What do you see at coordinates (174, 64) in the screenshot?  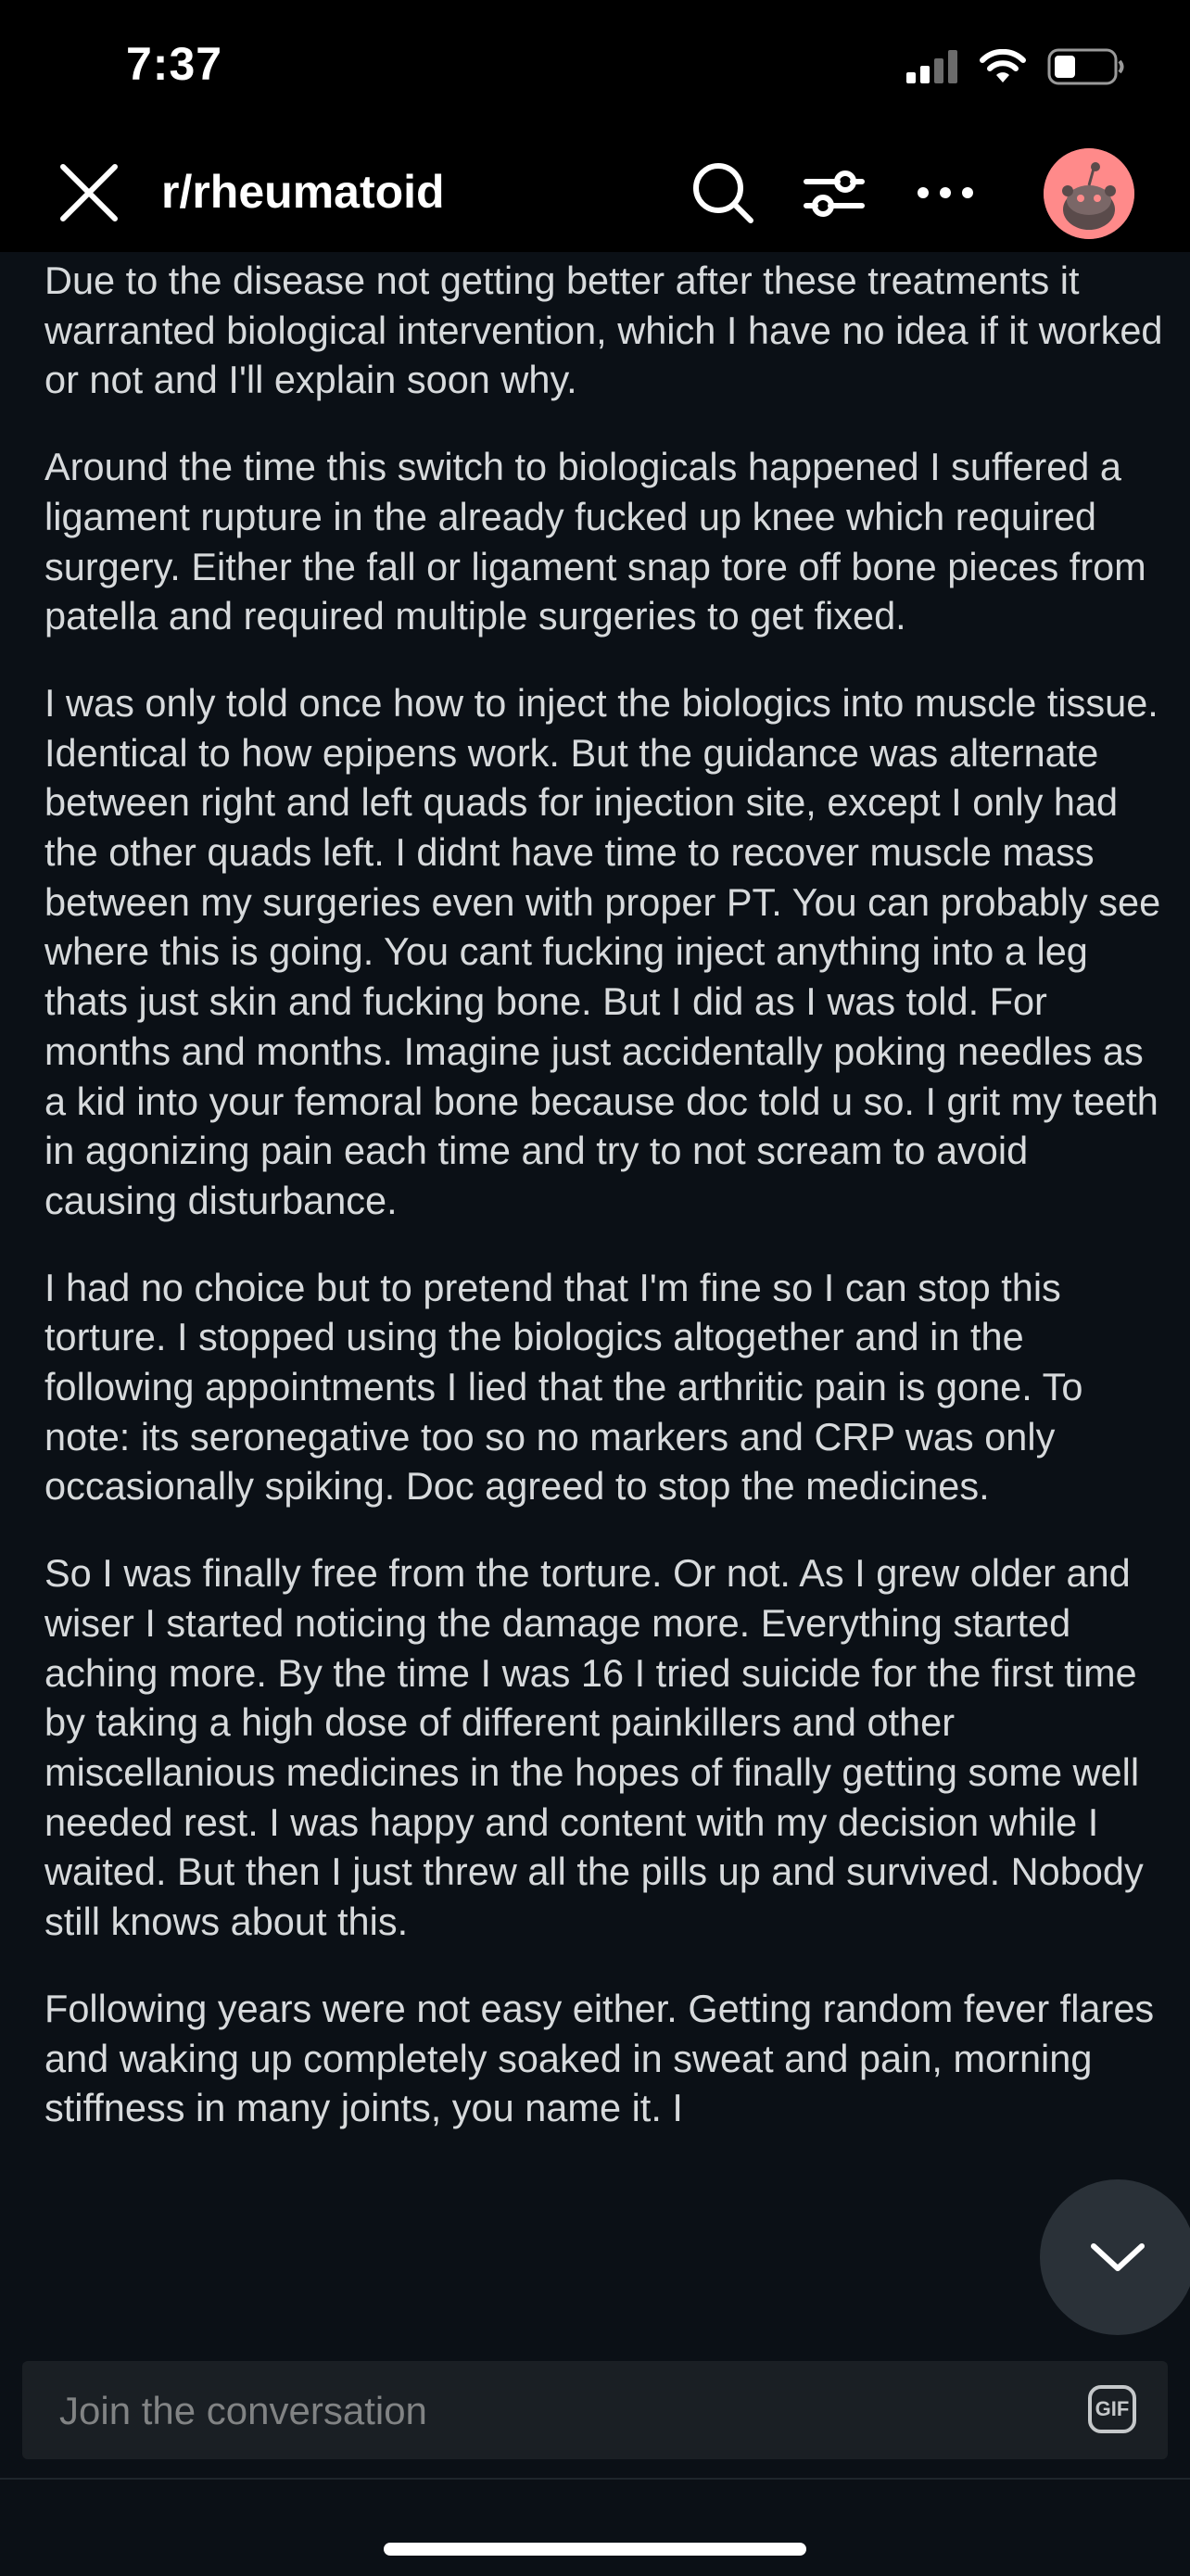 I see `status-time: 7:37` at bounding box center [174, 64].